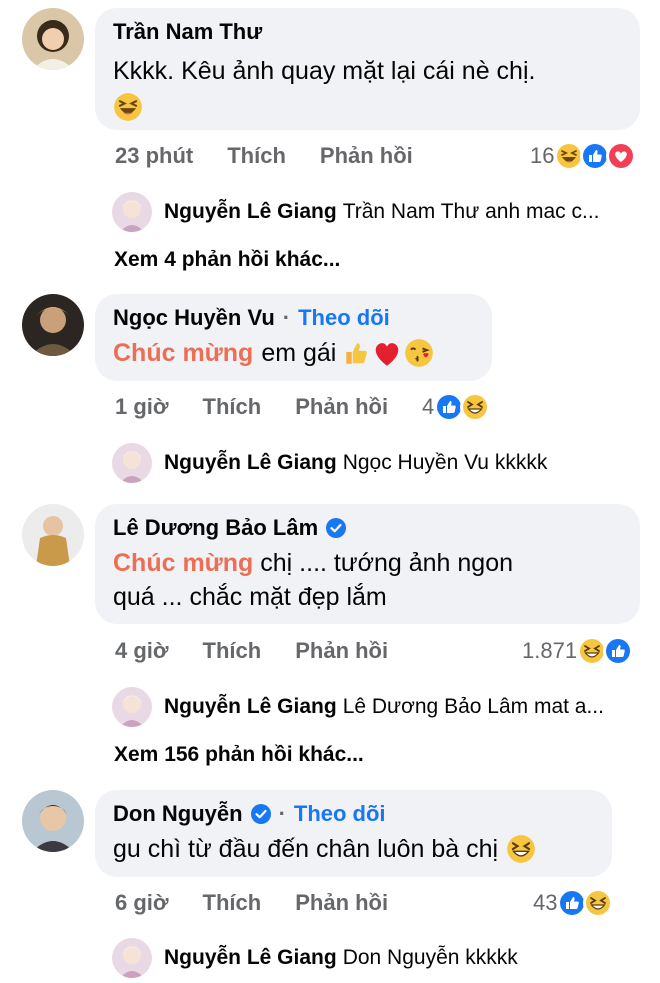 Image resolution: width=660 pixels, height=983 pixels. Describe the element at coordinates (618, 651) in the screenshot. I see `like-reaction-icon` at that location.